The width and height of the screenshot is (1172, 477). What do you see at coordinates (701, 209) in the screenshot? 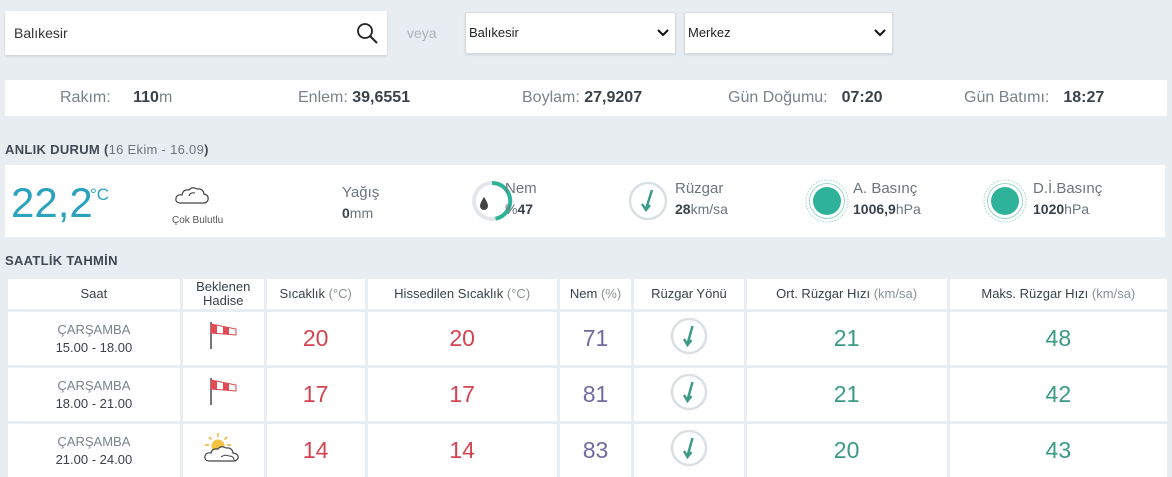
I see `wind-value: 28km/sa` at bounding box center [701, 209].